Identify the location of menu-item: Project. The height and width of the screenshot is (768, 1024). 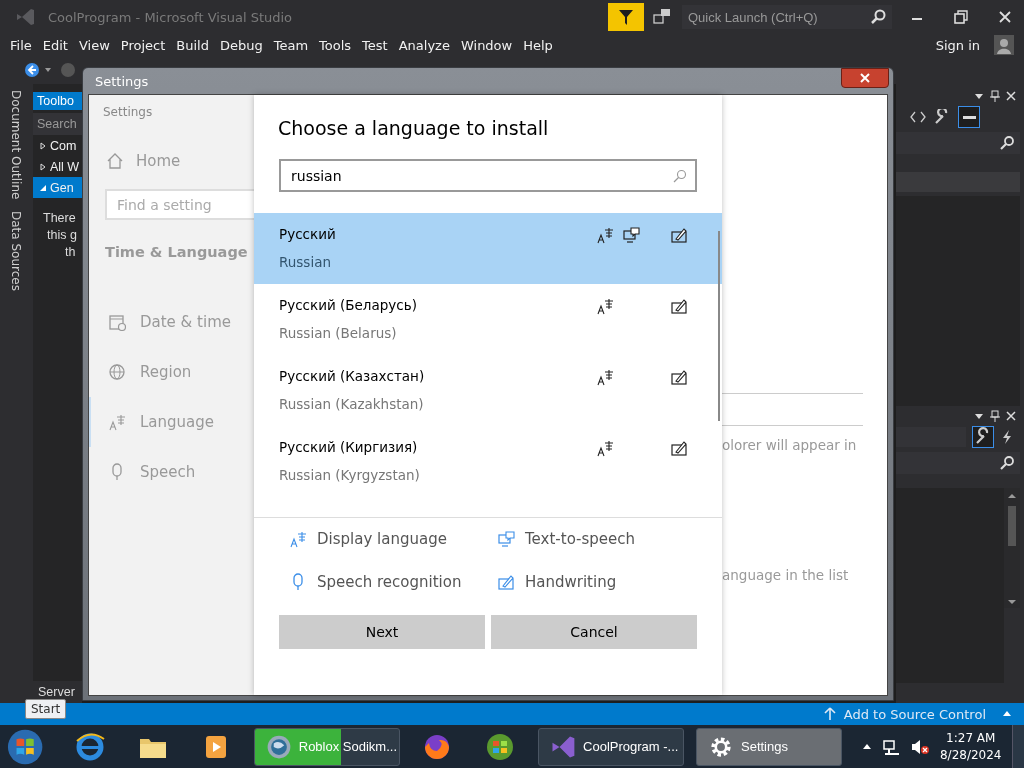
(143, 45).